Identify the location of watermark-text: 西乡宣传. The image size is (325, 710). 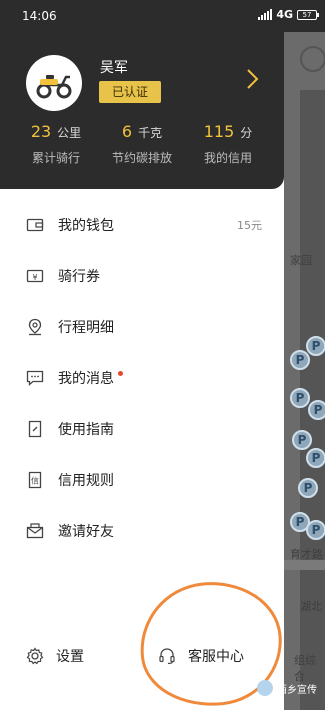
(297, 690).